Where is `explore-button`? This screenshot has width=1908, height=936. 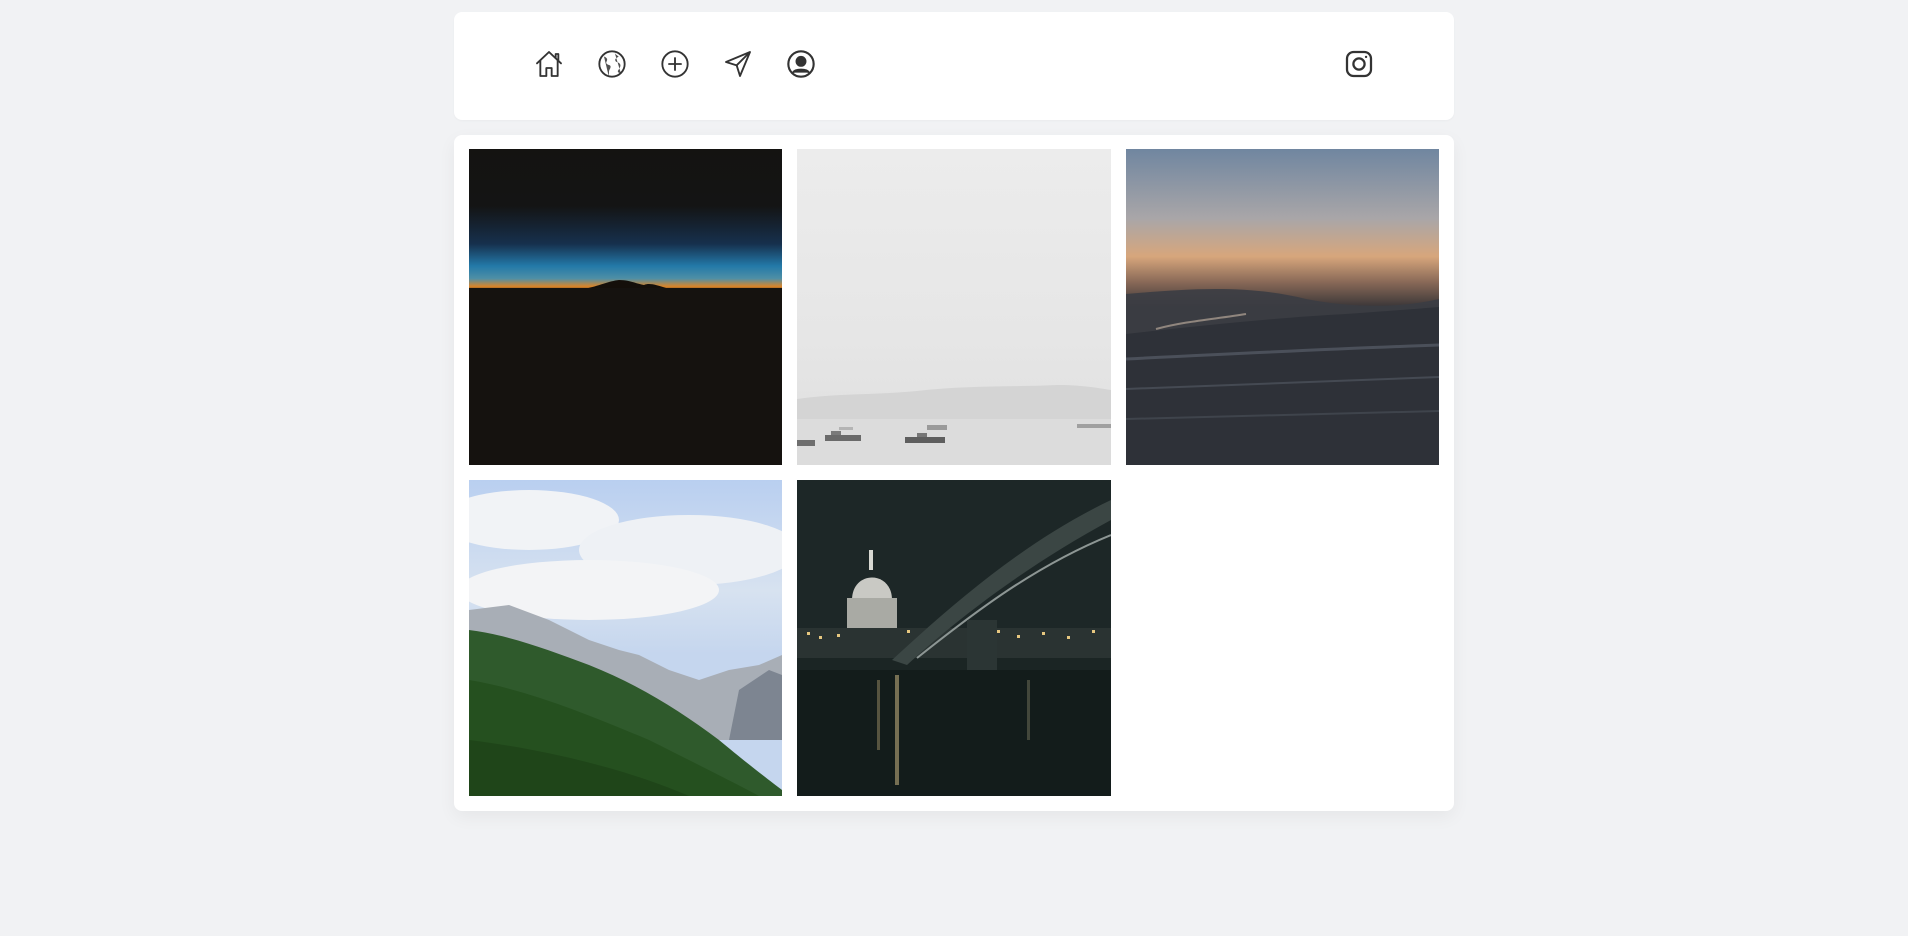
explore-button is located at coordinates (612, 64).